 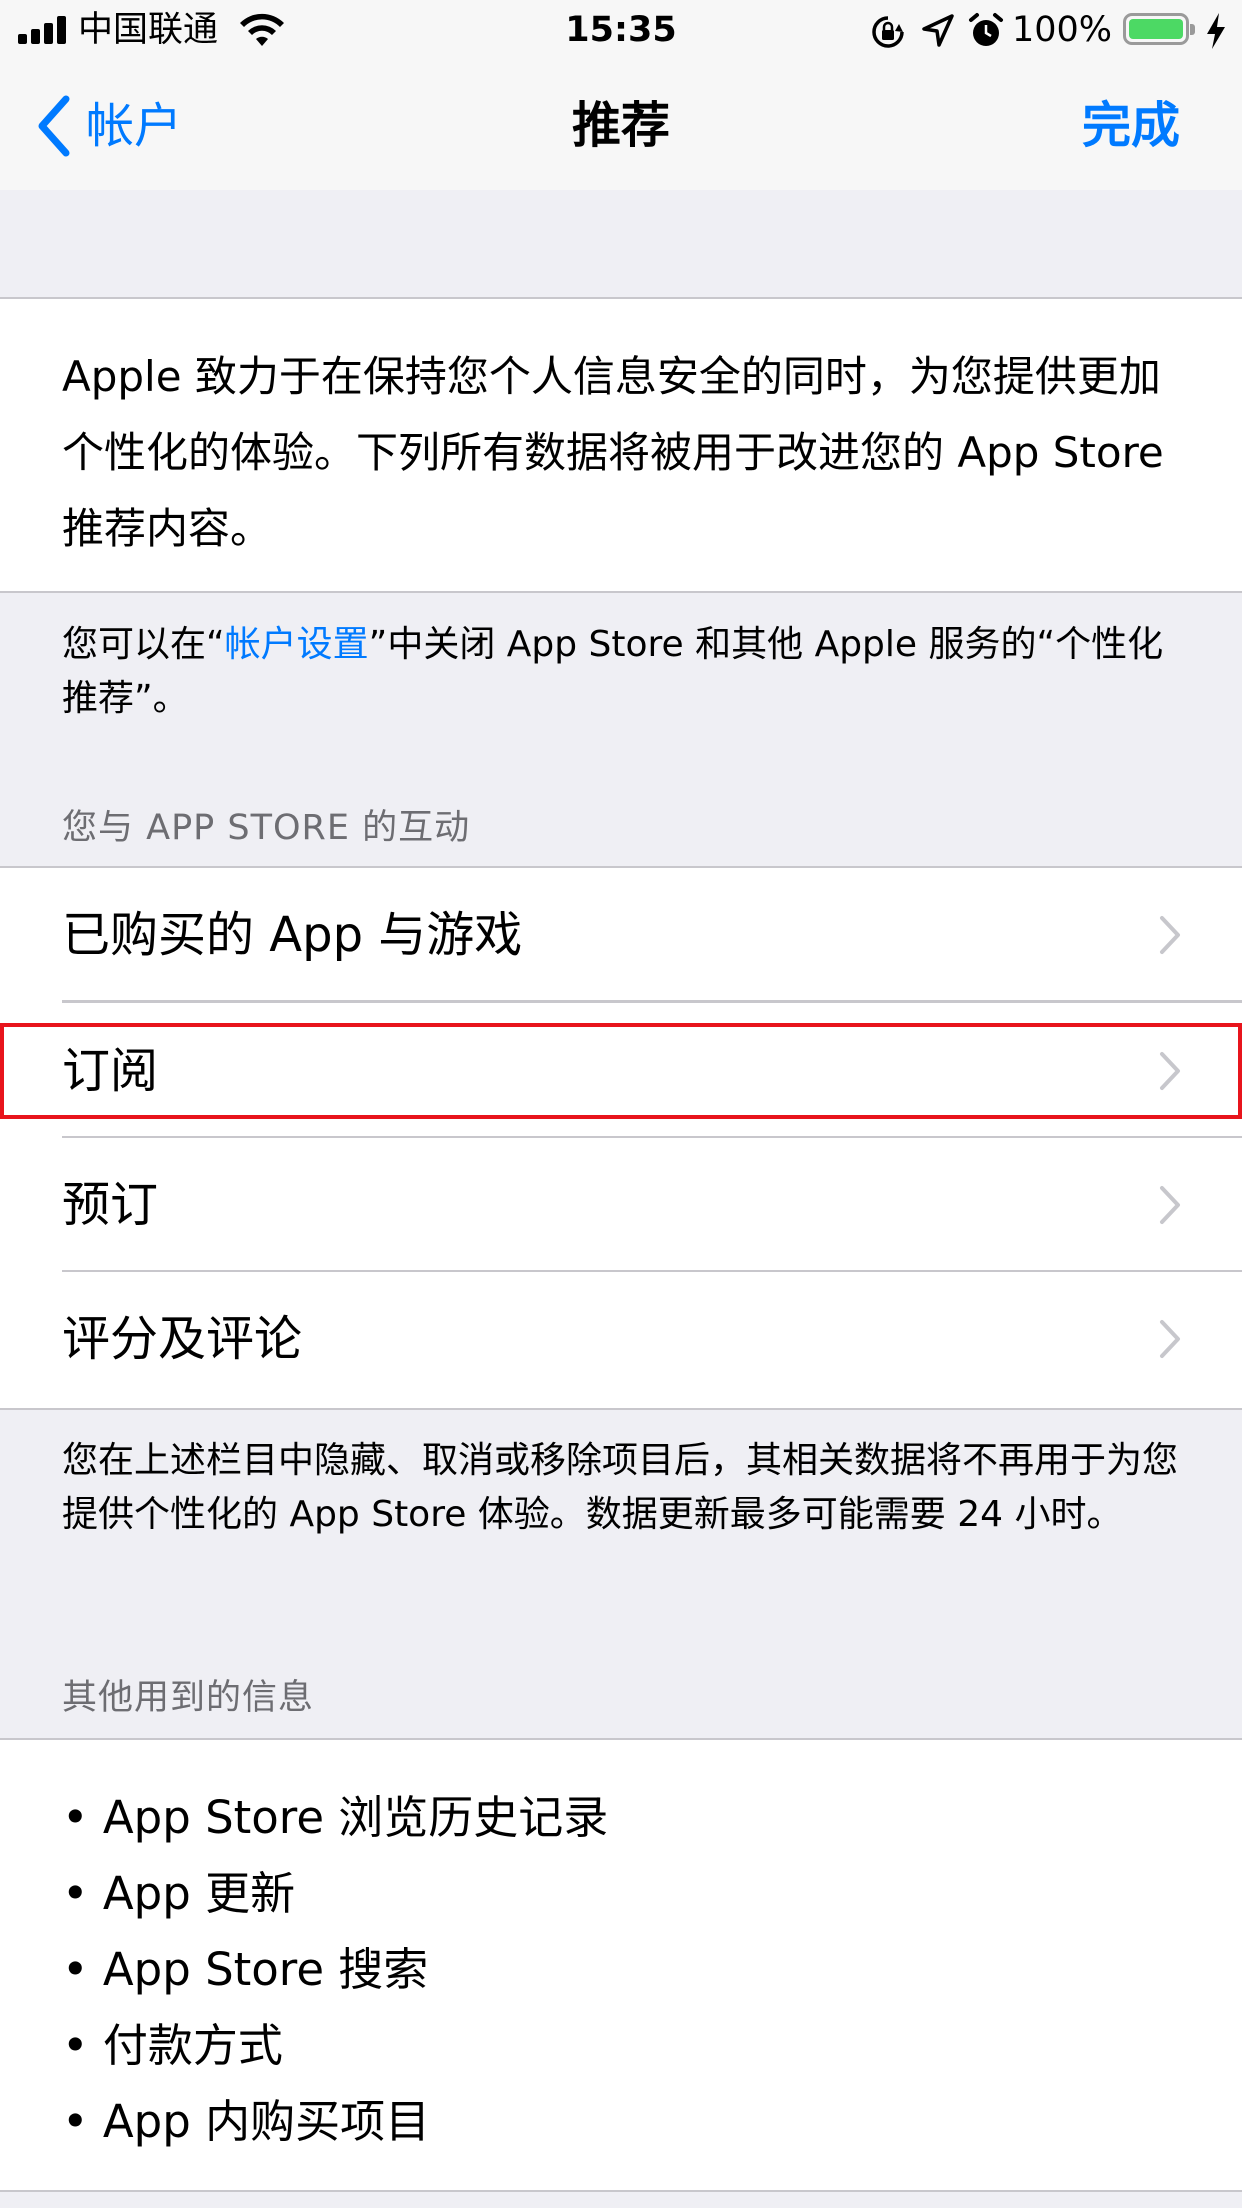 What do you see at coordinates (110, 1071) in the screenshot?
I see `row-label: 订阅` at bounding box center [110, 1071].